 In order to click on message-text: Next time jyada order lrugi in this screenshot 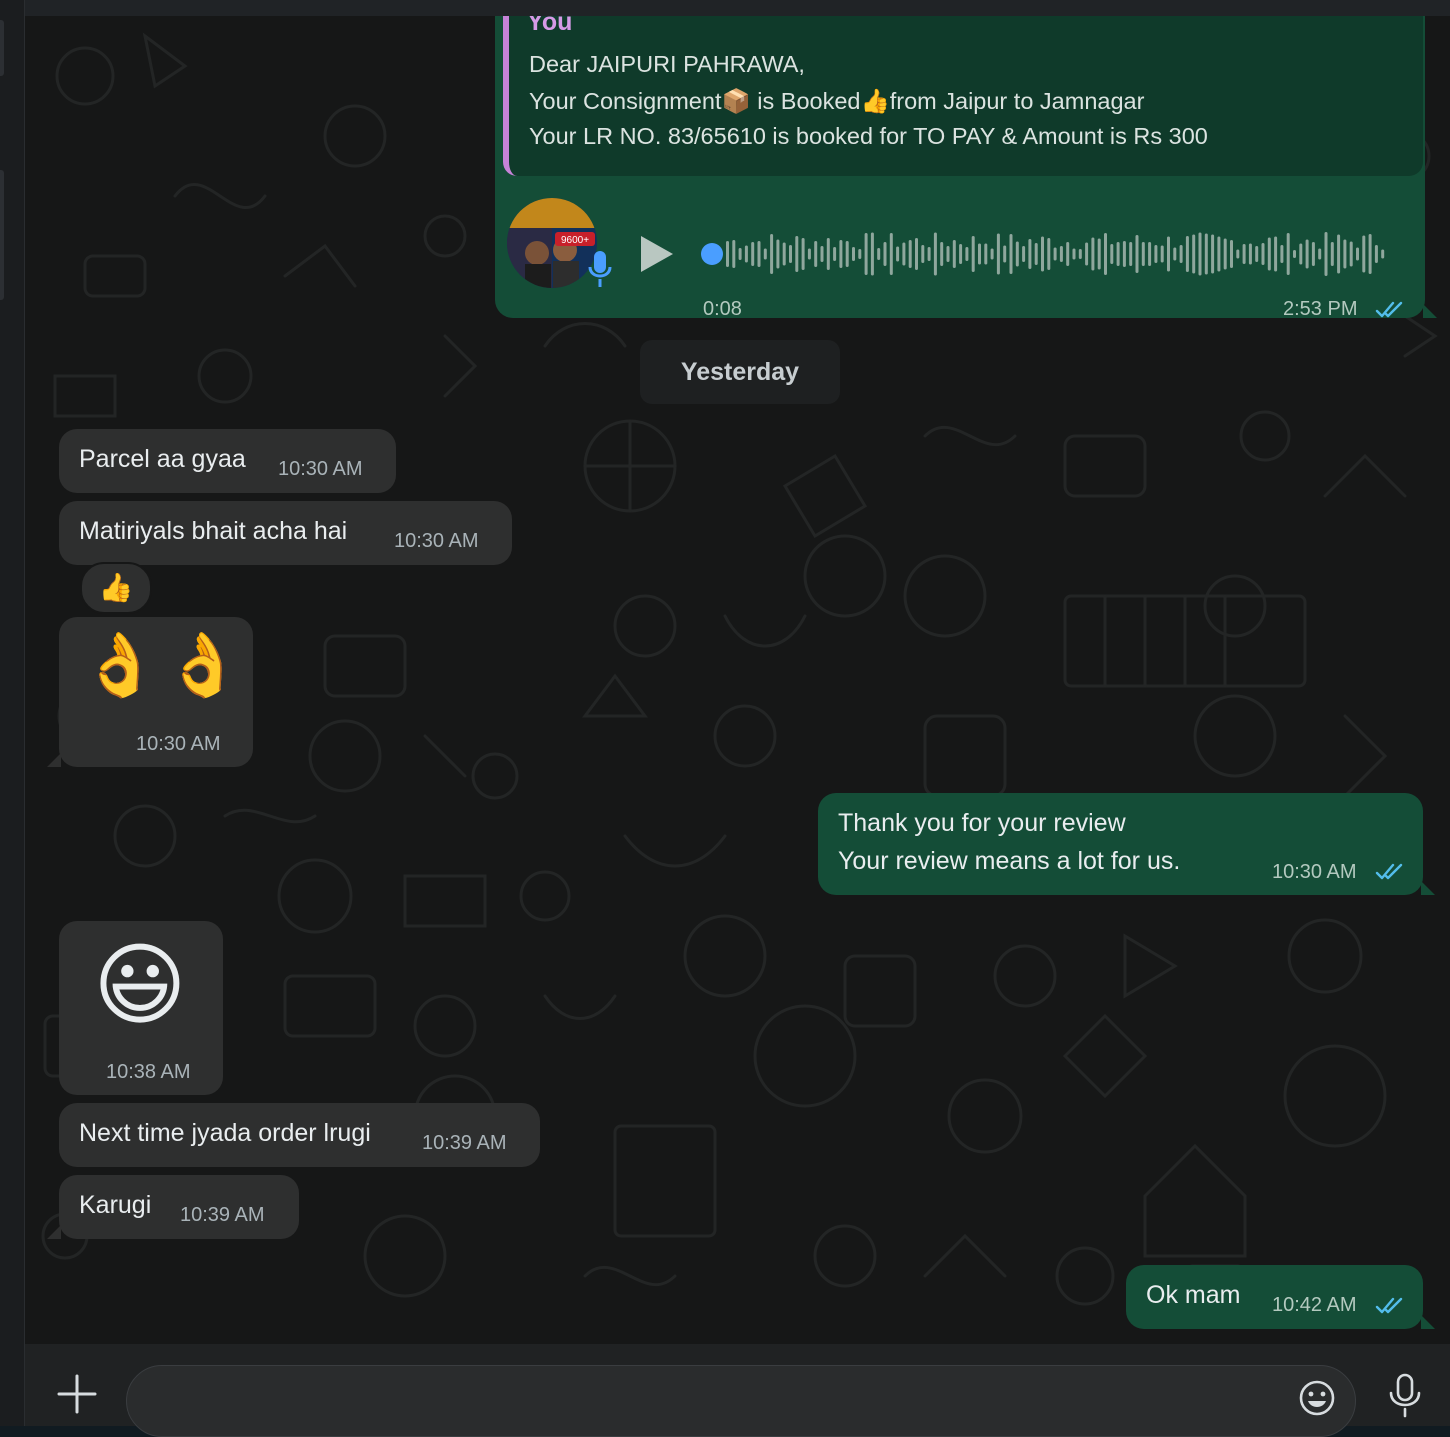, I will do `click(225, 1133)`.